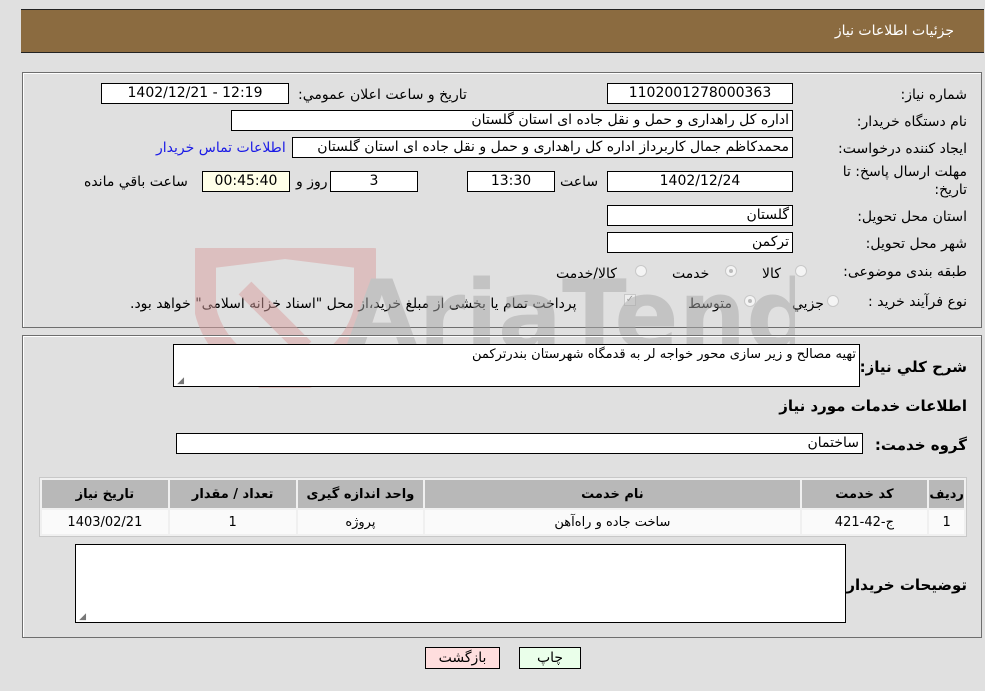 The width and height of the screenshot is (985, 691). What do you see at coordinates (360, 522) in the screenshot?
I see `cell-unit: پروژه` at bounding box center [360, 522].